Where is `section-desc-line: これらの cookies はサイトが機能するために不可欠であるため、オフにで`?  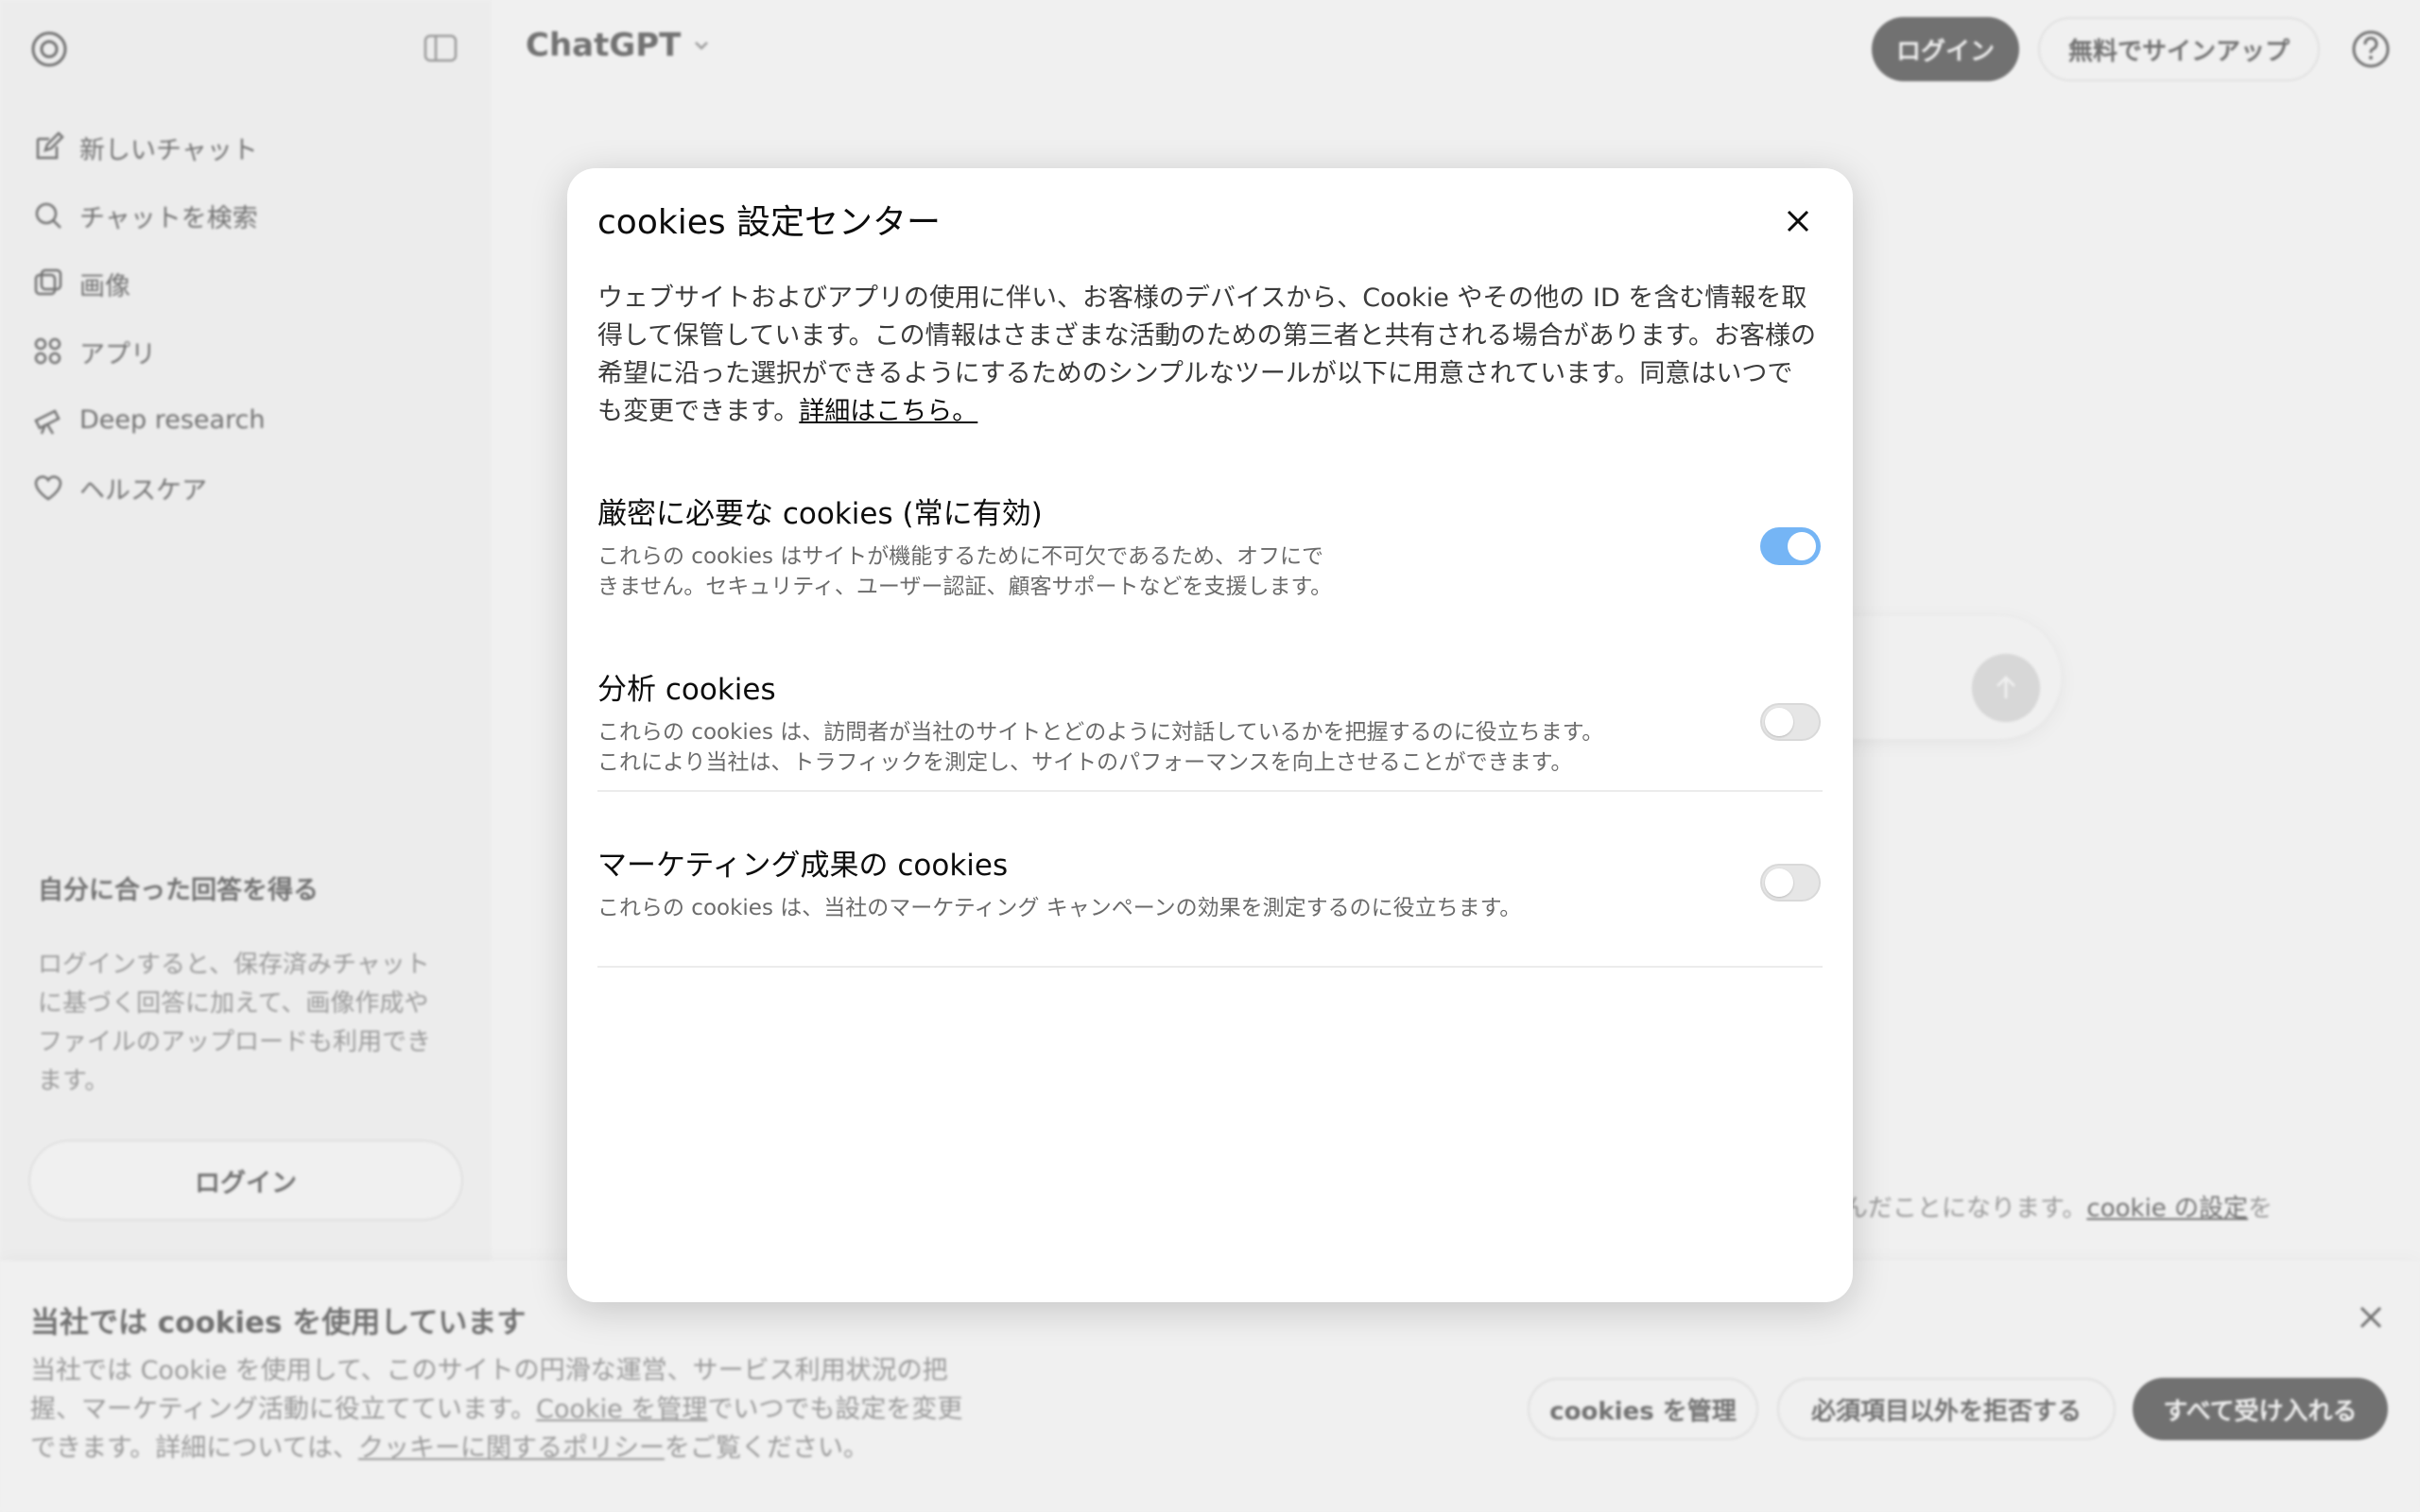
section-desc-line: これらの cookies はサイトが機能するために不可欠であるため、オフにで is located at coordinates (960, 556).